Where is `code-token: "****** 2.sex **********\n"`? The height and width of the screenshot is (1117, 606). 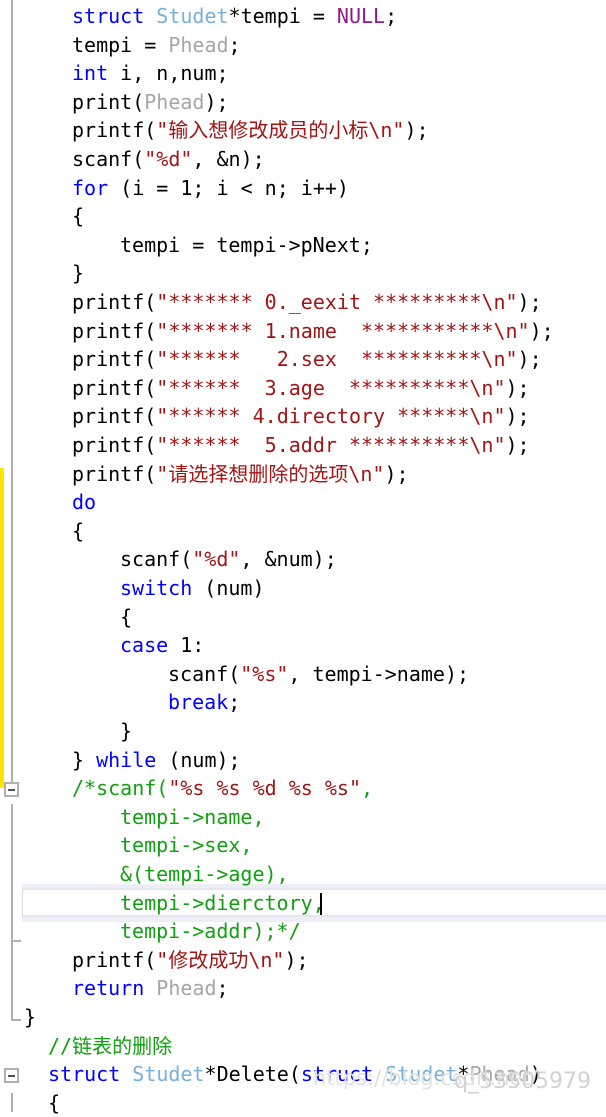
code-token: "****** 2.sex **********\n" is located at coordinates (337, 359).